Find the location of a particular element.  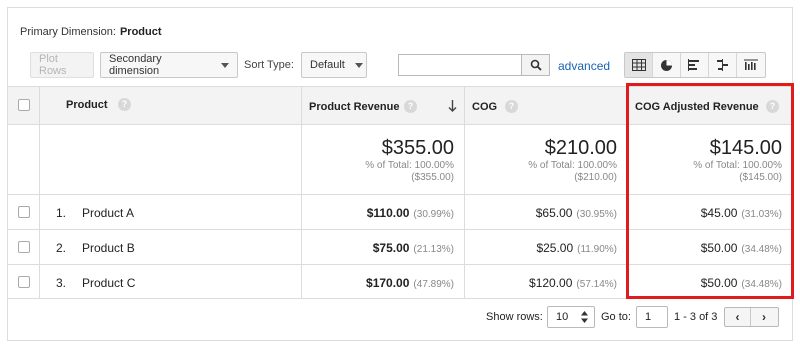

row-rank: 2. is located at coordinates (61, 248).